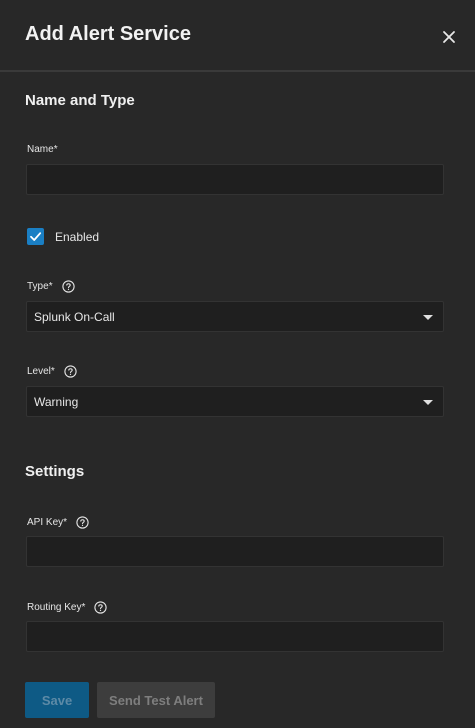 The height and width of the screenshot is (728, 475). I want to click on api-key-label: API Key *, so click(58, 522).